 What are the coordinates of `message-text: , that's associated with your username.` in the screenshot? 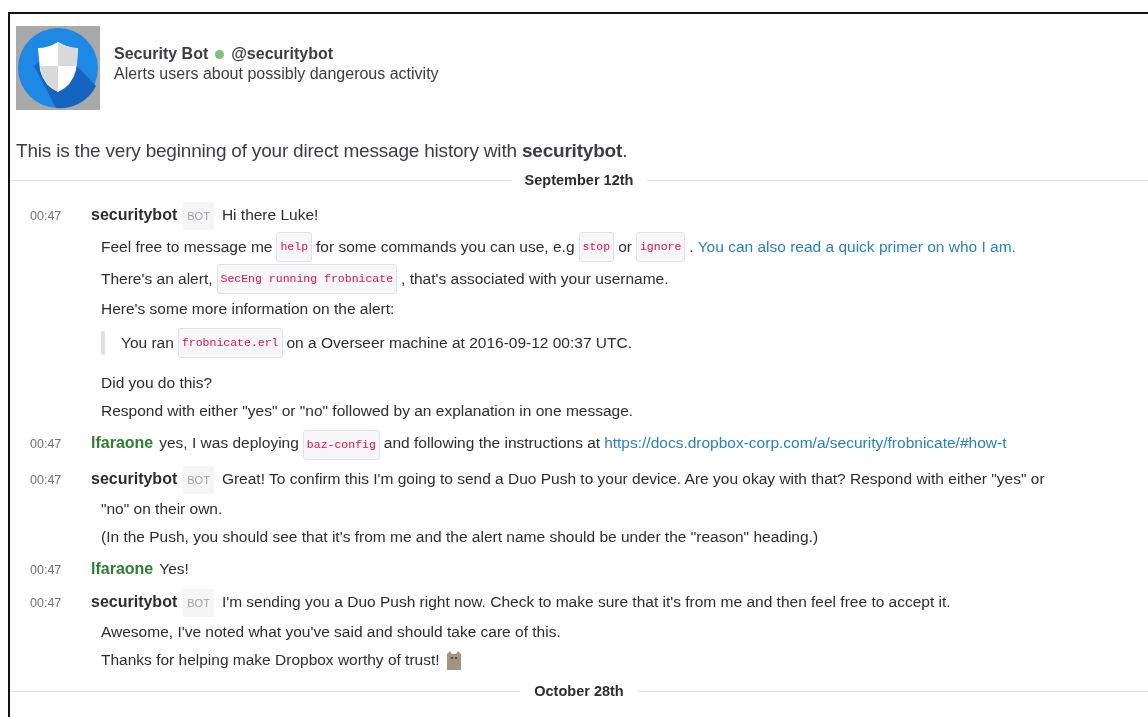 It's located at (535, 279).